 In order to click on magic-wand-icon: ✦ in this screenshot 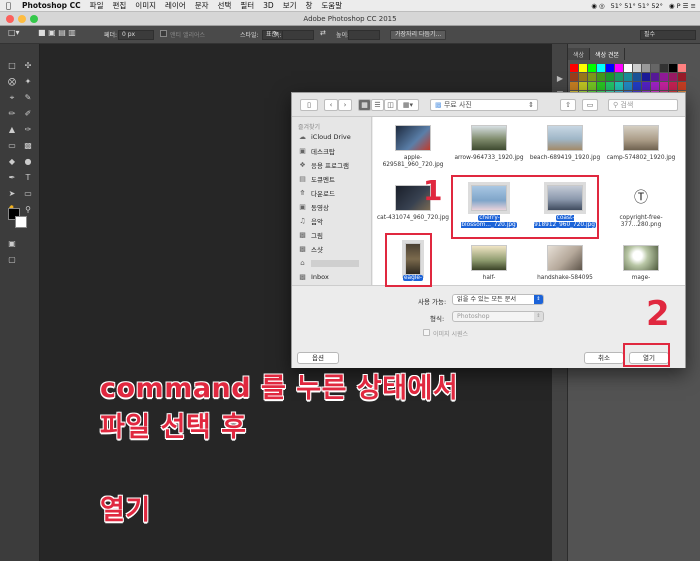, I will do `click(28, 82)`.